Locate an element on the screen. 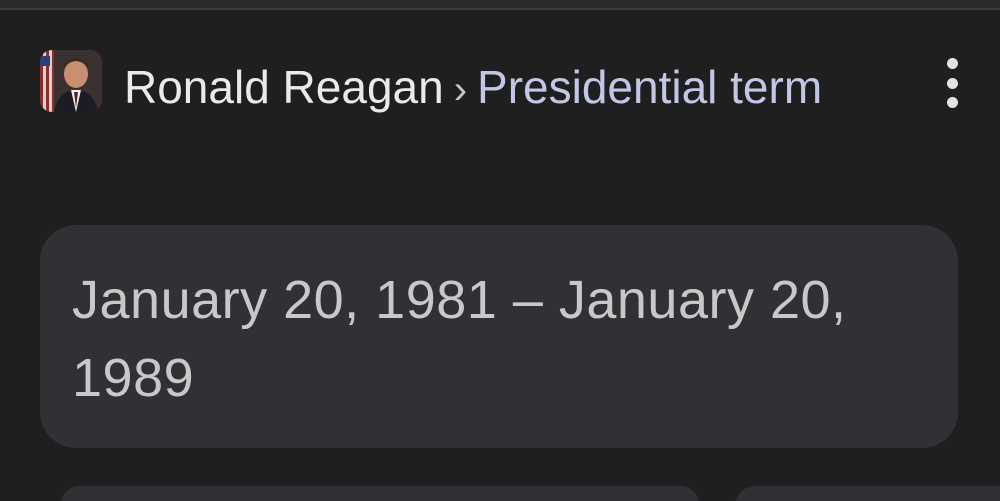 This screenshot has height=501, width=1000. top-divider is located at coordinates (500, 5).